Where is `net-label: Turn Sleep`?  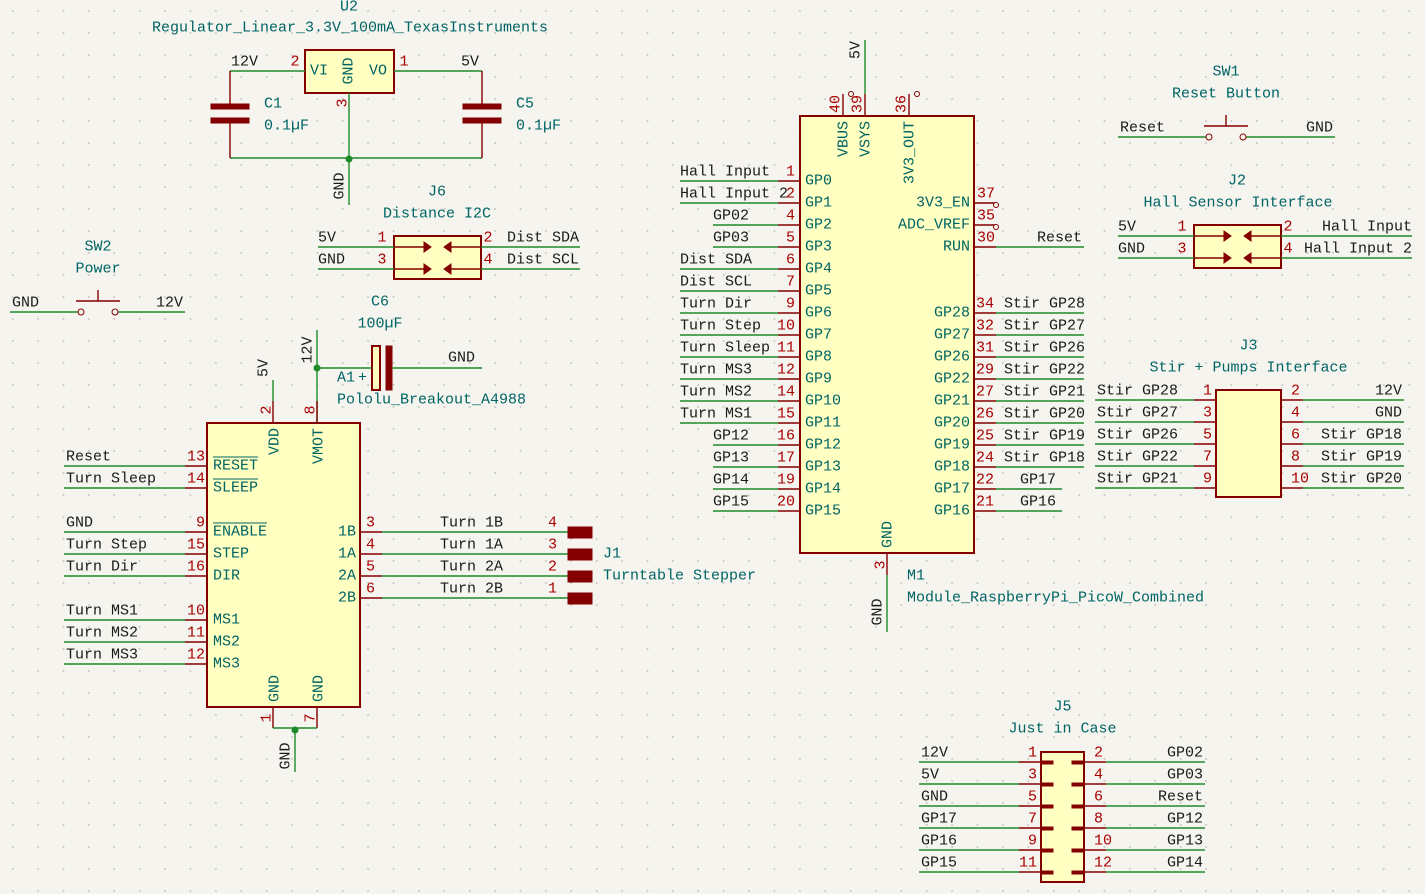
net-label: Turn Sleep is located at coordinates (111, 479).